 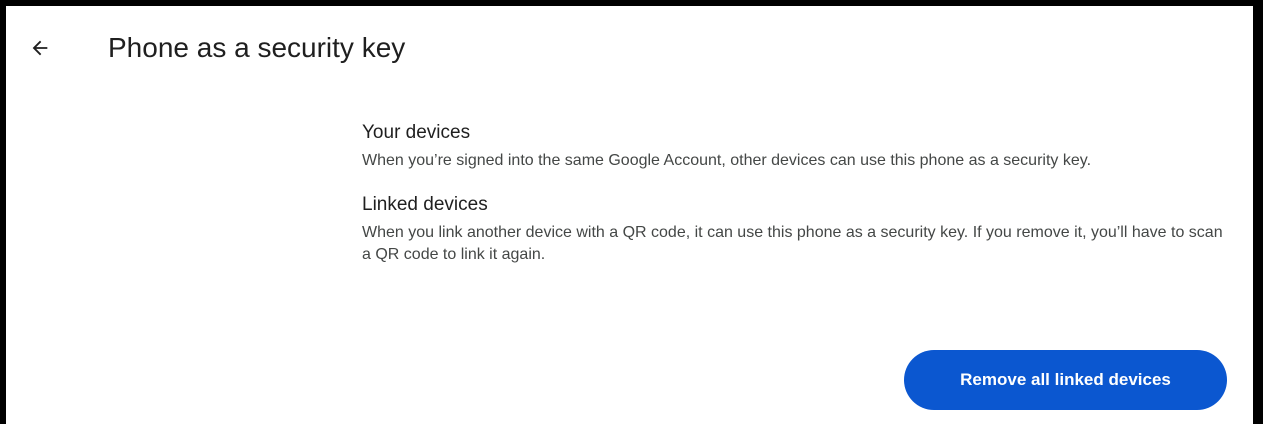 What do you see at coordinates (425, 204) in the screenshot?
I see `section-title: Linked devices` at bounding box center [425, 204].